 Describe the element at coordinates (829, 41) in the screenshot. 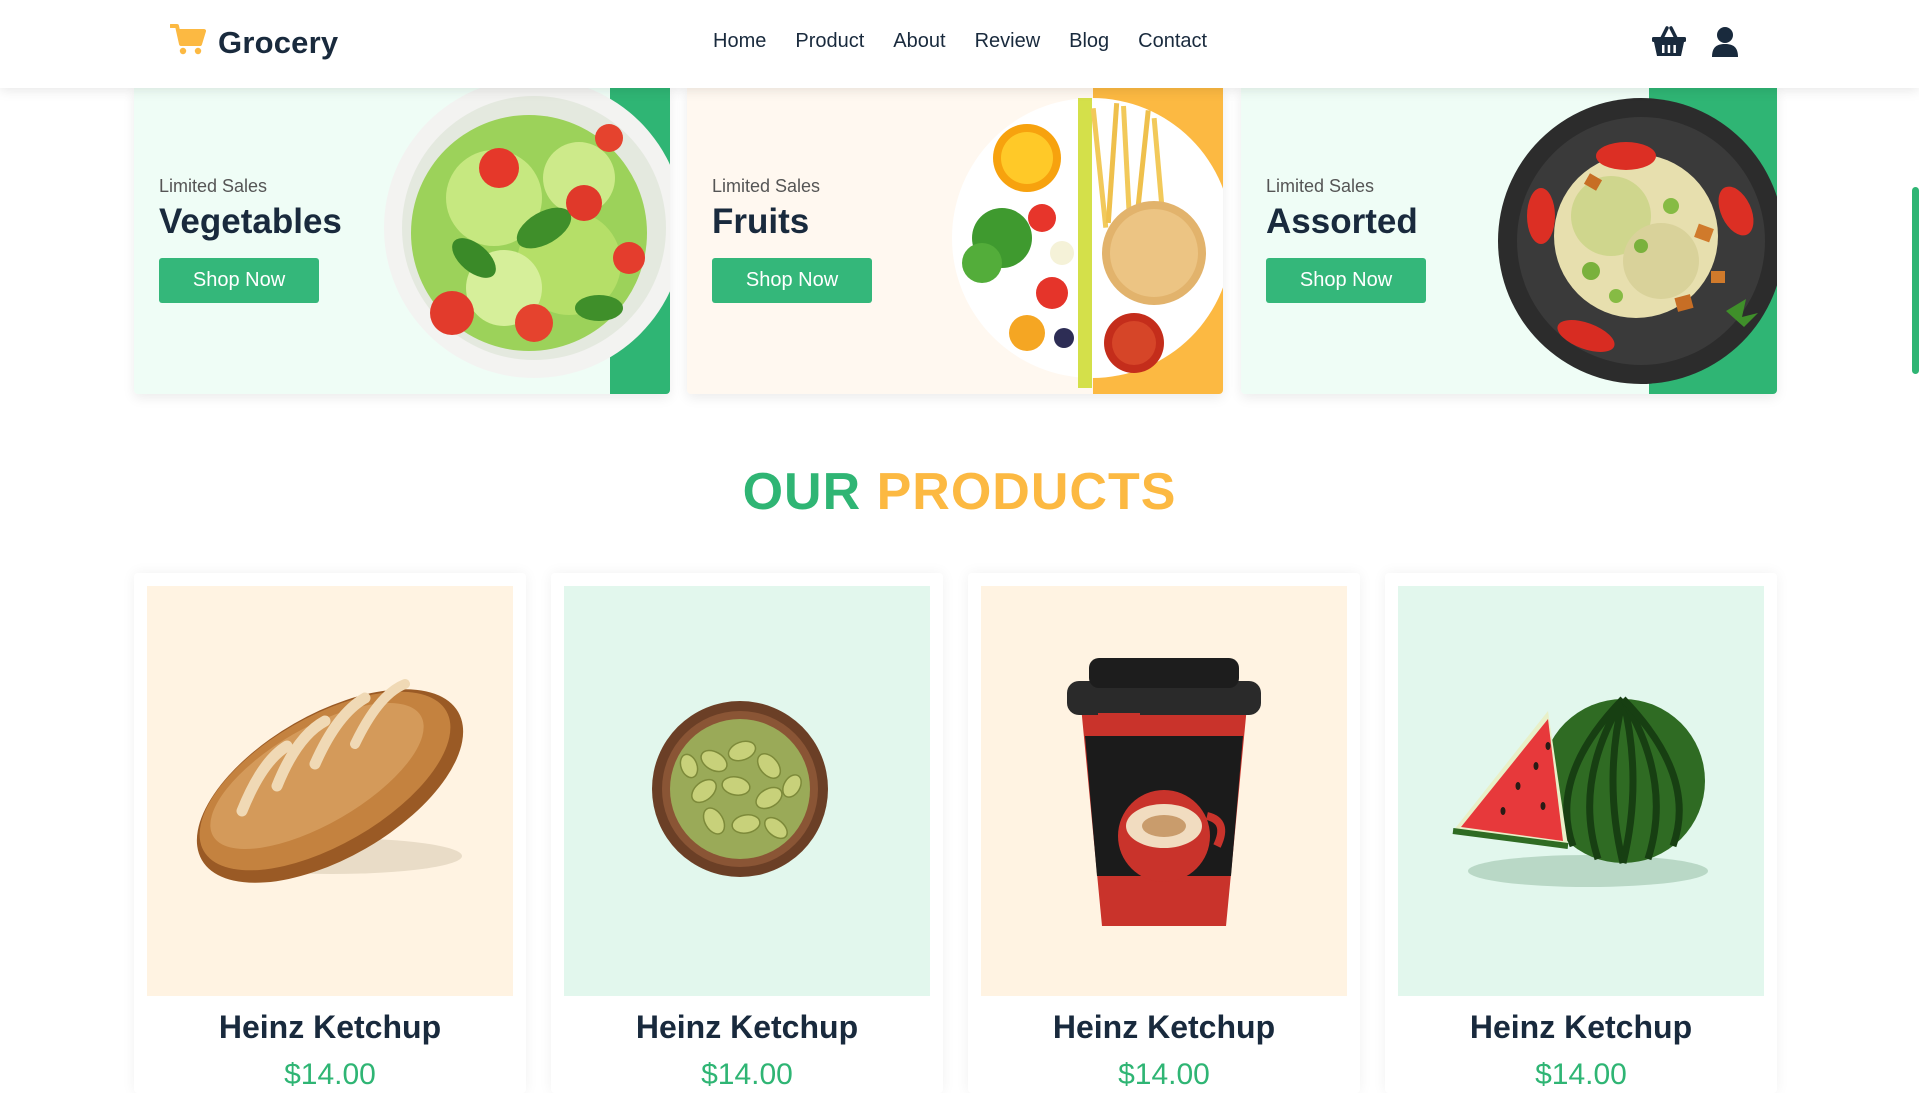

I see `nav-product: Product` at that location.